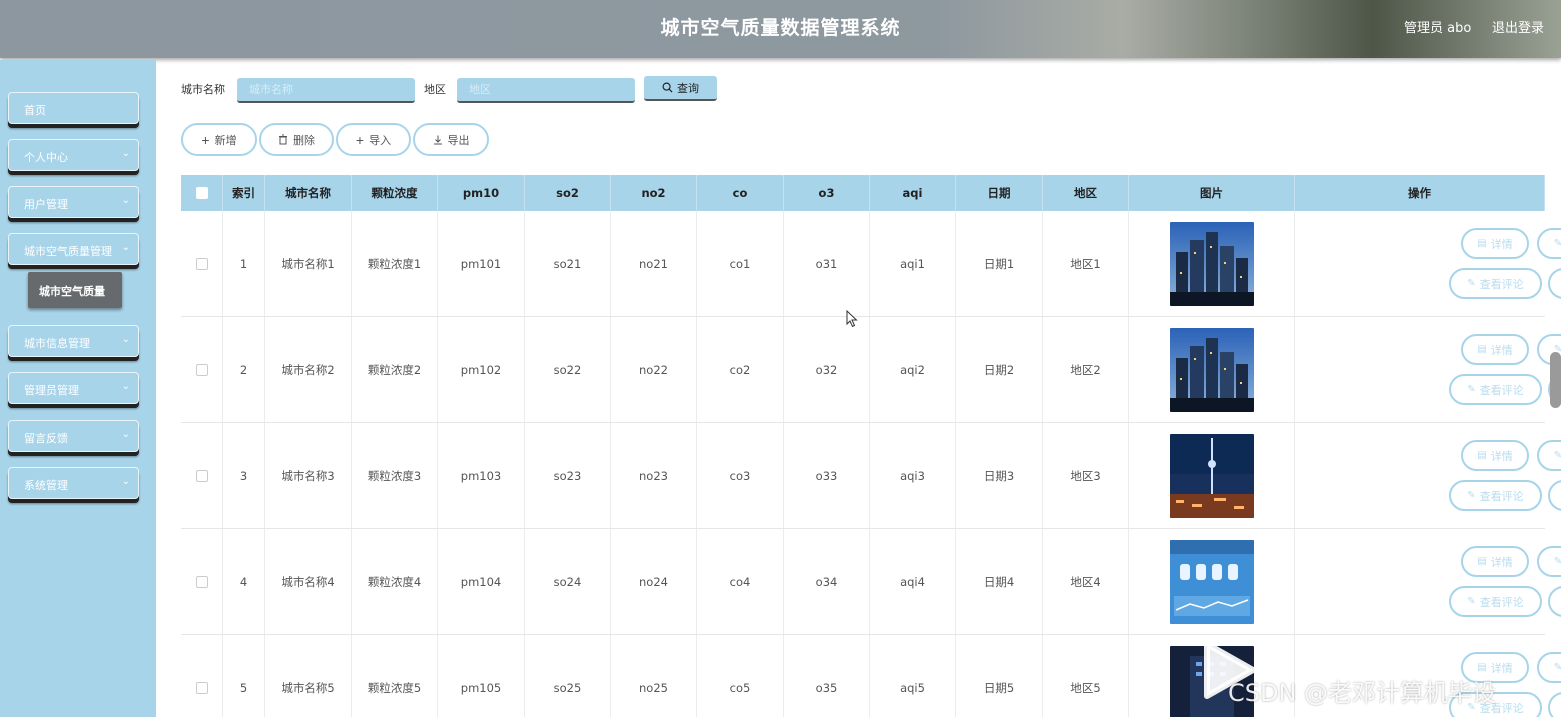 The image size is (1561, 717). Describe the element at coordinates (225, 140) in the screenshot. I see `add-label: 新增` at that location.